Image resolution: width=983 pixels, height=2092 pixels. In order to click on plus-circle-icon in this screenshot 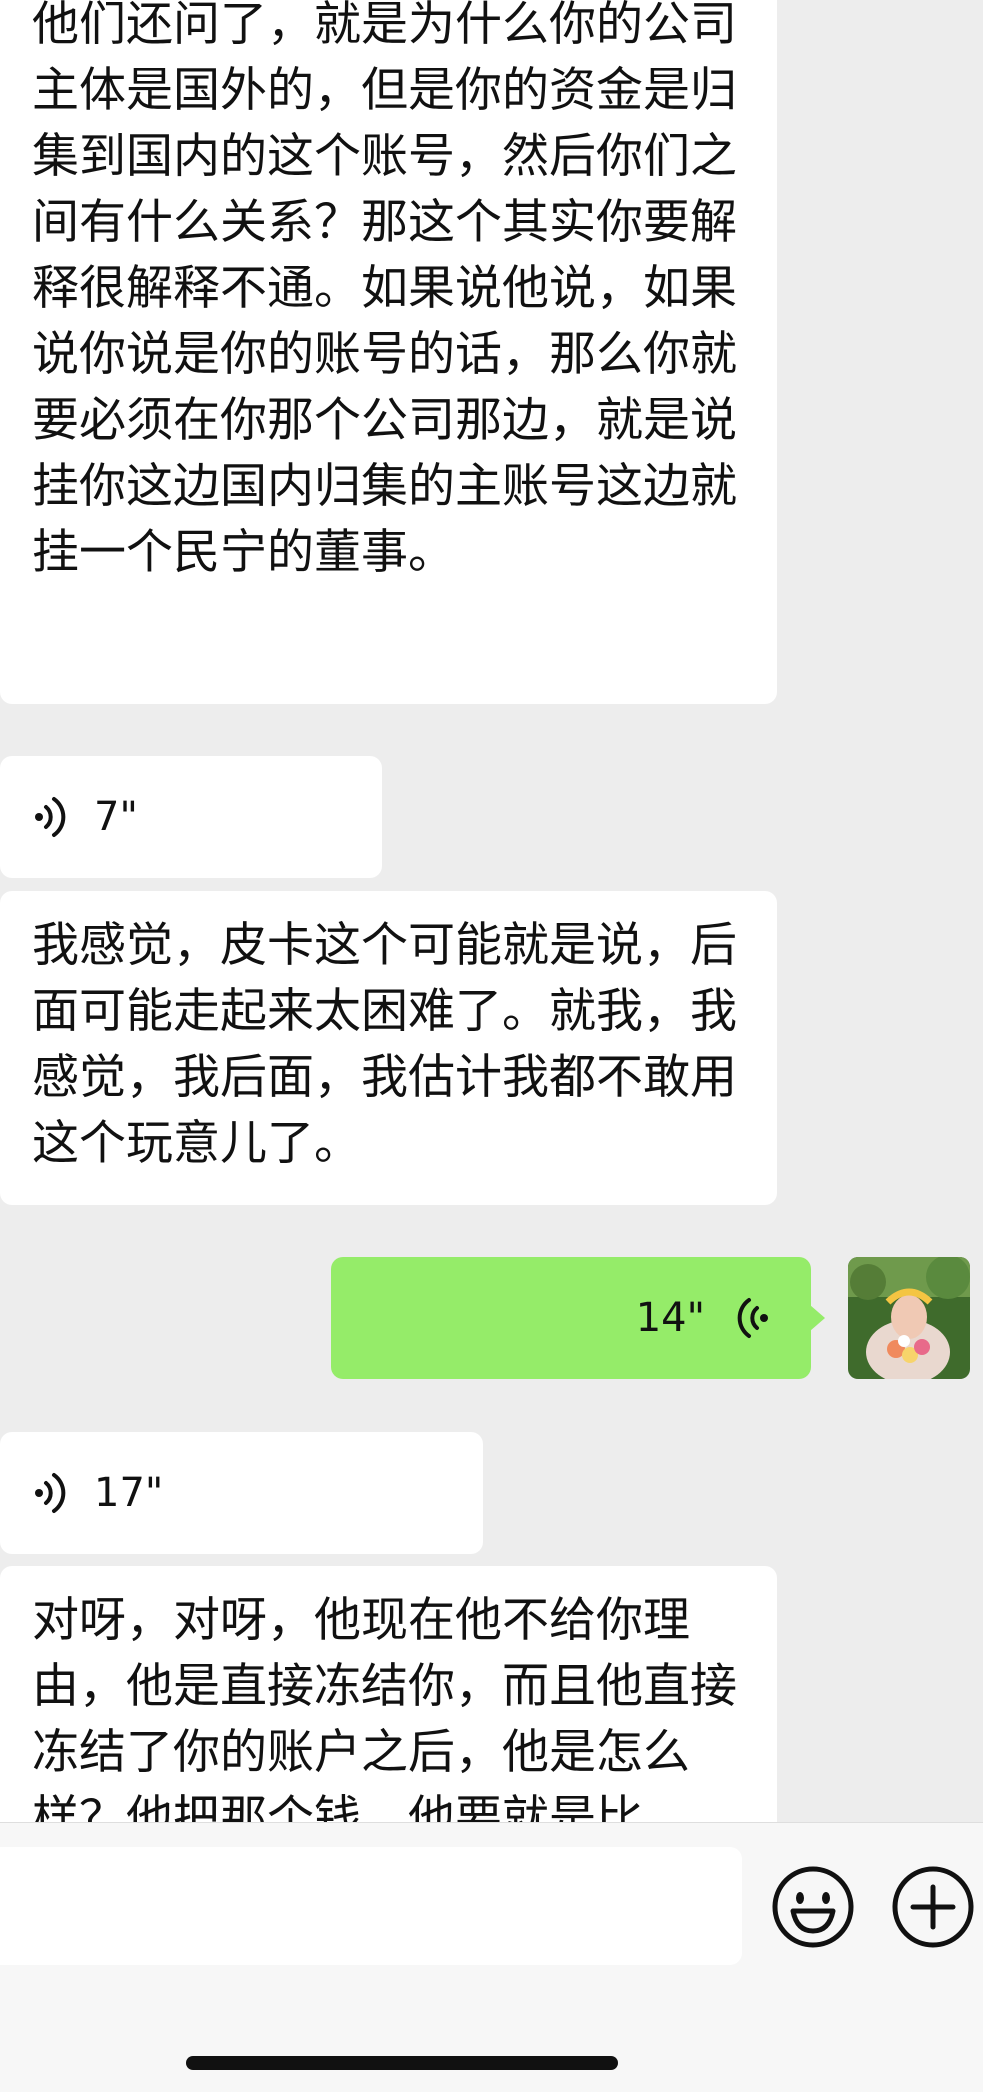, I will do `click(933, 1907)`.